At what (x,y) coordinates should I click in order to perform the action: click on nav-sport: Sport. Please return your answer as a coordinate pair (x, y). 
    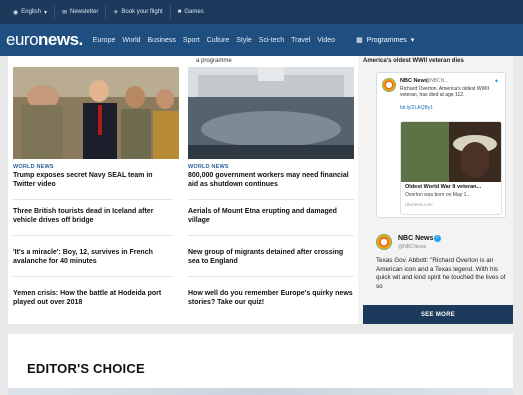
    Looking at the image, I should click on (191, 40).